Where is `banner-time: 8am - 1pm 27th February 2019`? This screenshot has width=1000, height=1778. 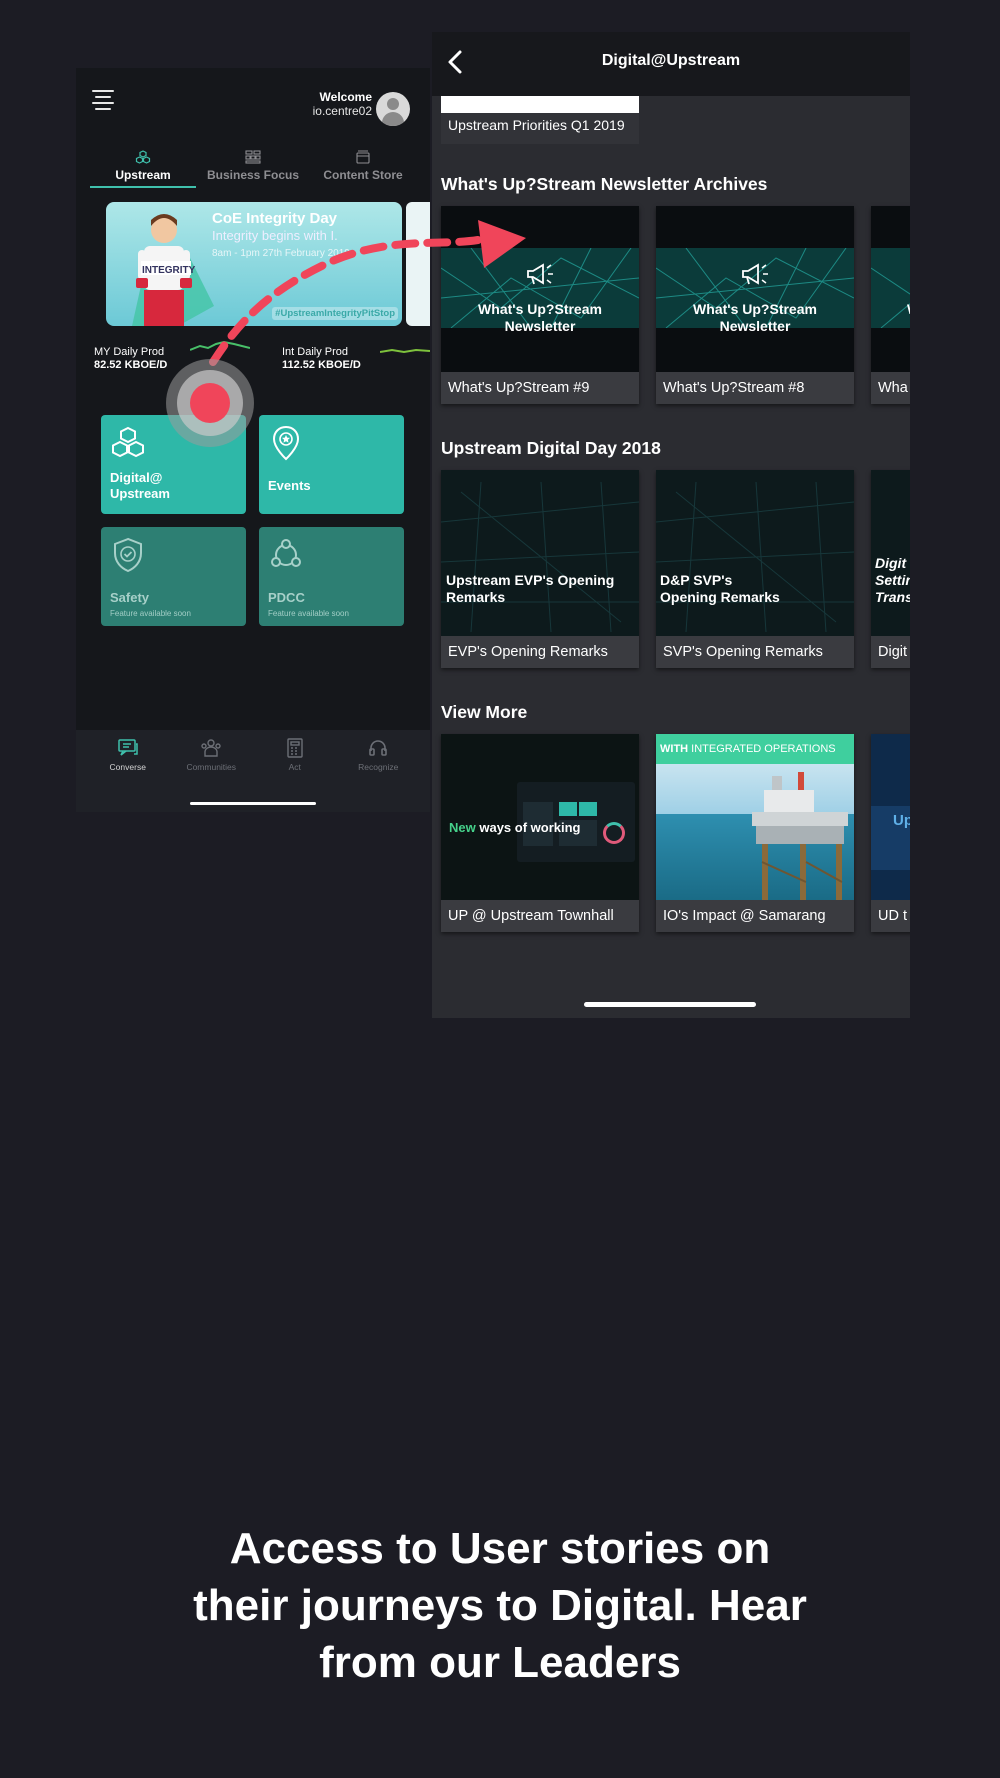
banner-time: 8am - 1pm 27th February 2019 is located at coordinates (281, 253).